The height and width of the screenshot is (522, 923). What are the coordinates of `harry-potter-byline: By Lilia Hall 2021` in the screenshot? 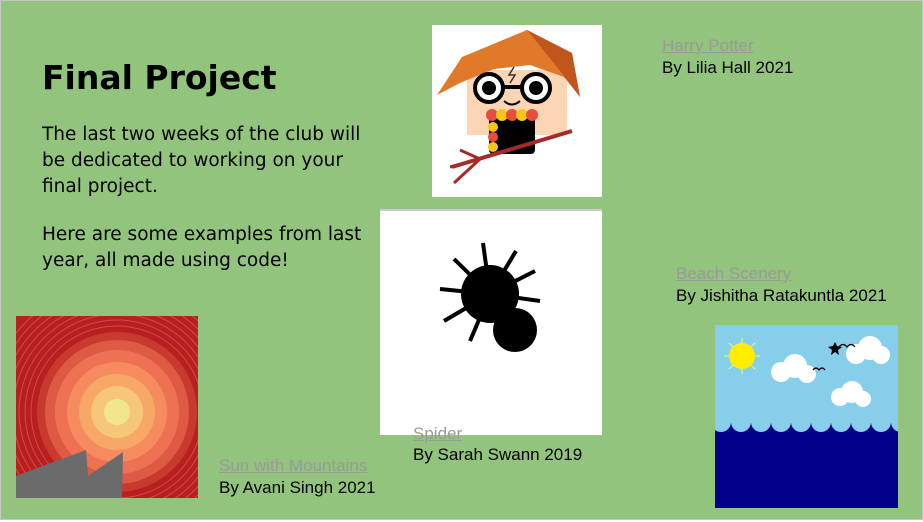 It's located at (728, 67).